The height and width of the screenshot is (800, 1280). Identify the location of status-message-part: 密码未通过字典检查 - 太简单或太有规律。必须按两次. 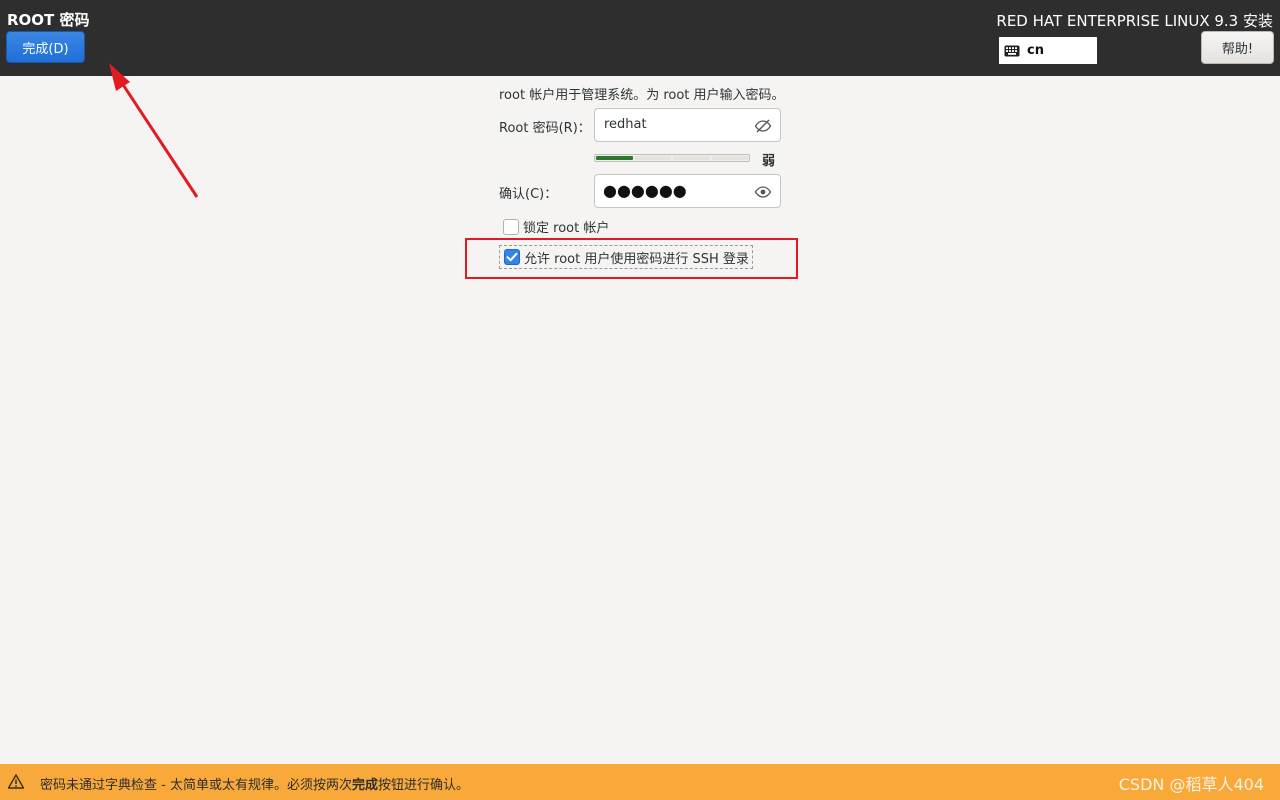
(196, 785).